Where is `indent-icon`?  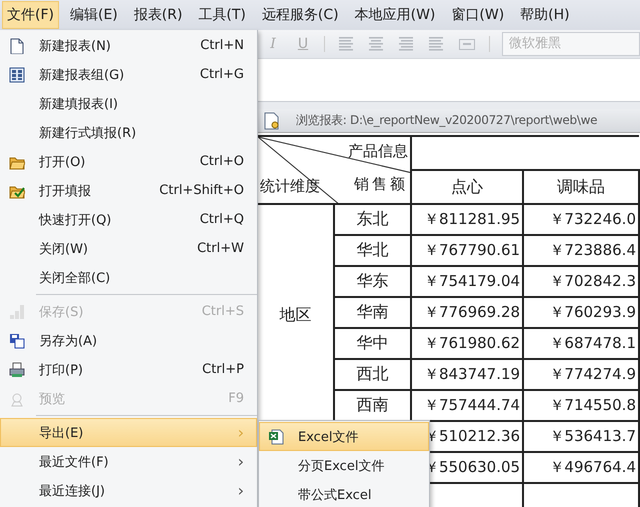
indent-icon is located at coordinates (467, 44).